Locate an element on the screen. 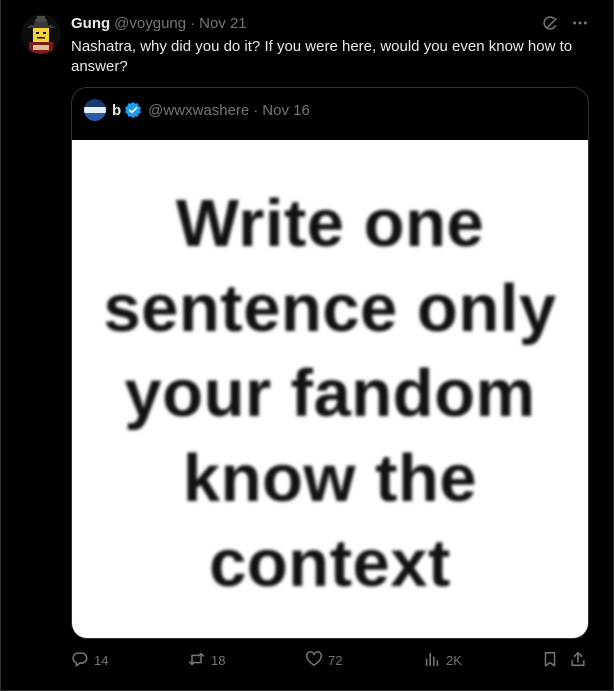 This screenshot has height=691, width=614. reply-button: 14 is located at coordinates (89, 660).